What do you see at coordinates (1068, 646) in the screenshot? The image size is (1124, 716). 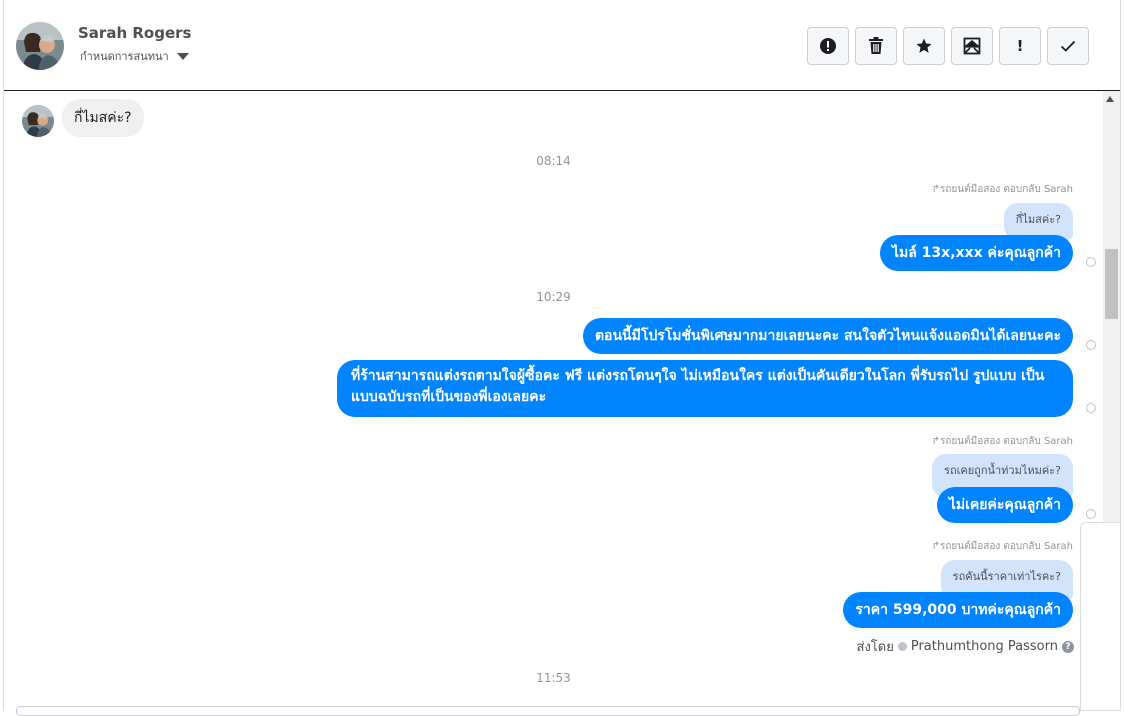 I see `help-icon: ?` at bounding box center [1068, 646].